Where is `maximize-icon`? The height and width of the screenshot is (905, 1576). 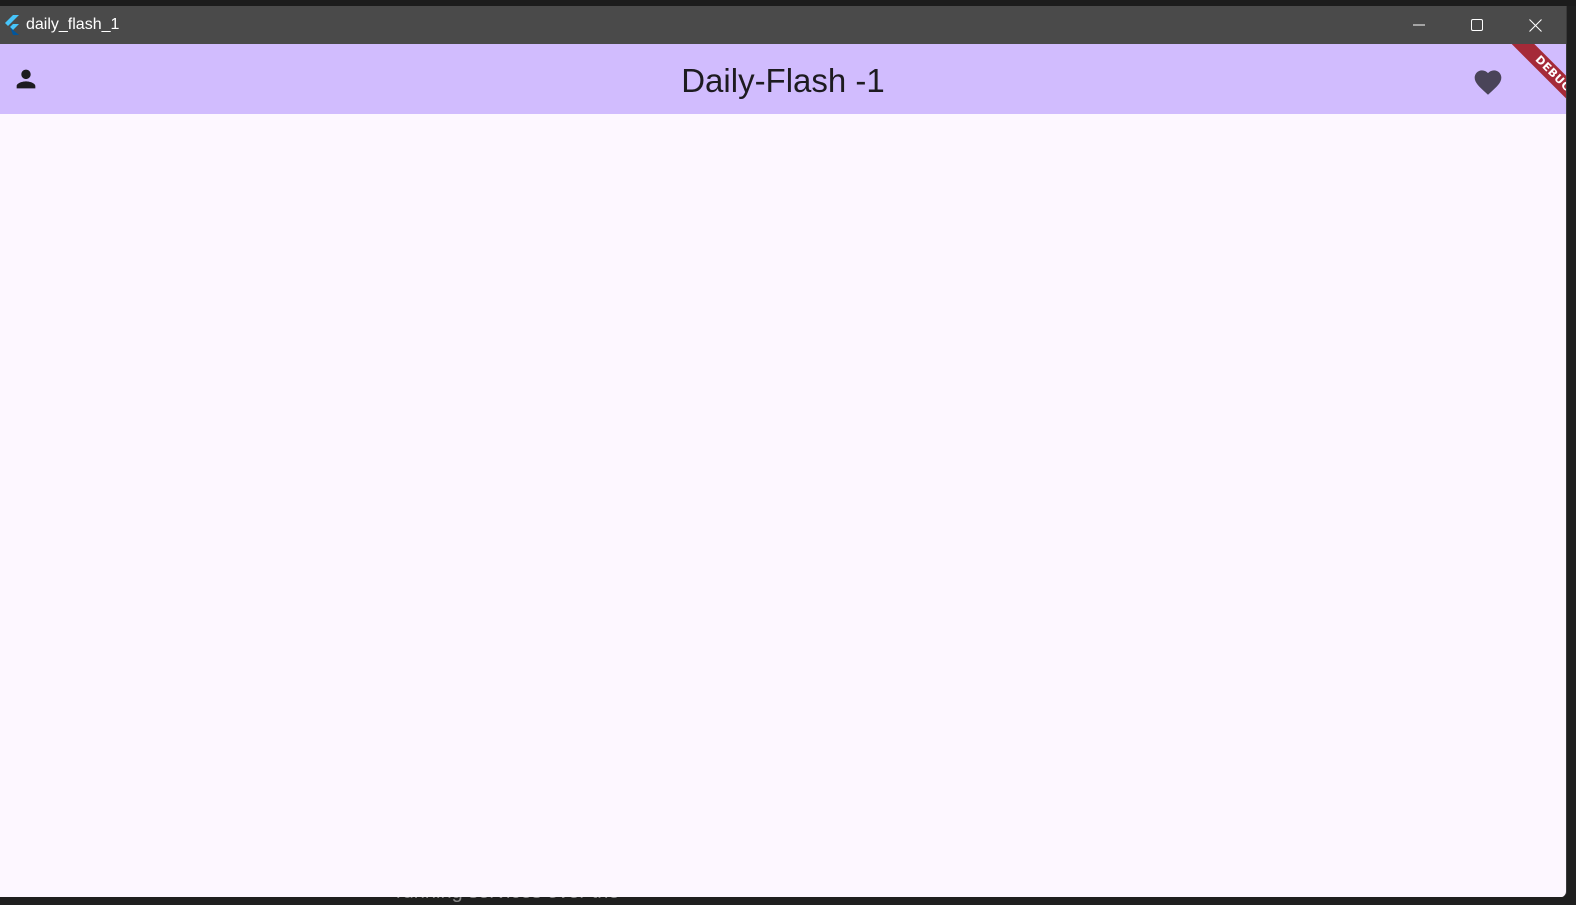 maximize-icon is located at coordinates (1477, 25).